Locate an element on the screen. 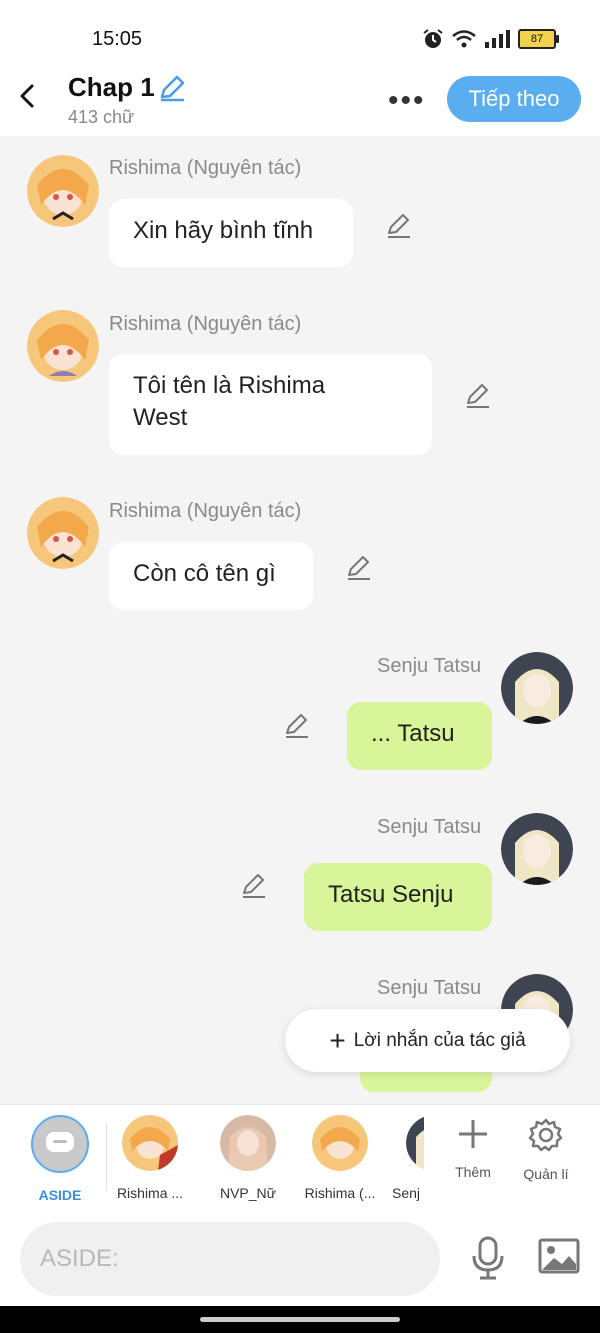 The width and height of the screenshot is (600, 1333). image-icon is located at coordinates (559, 1256).